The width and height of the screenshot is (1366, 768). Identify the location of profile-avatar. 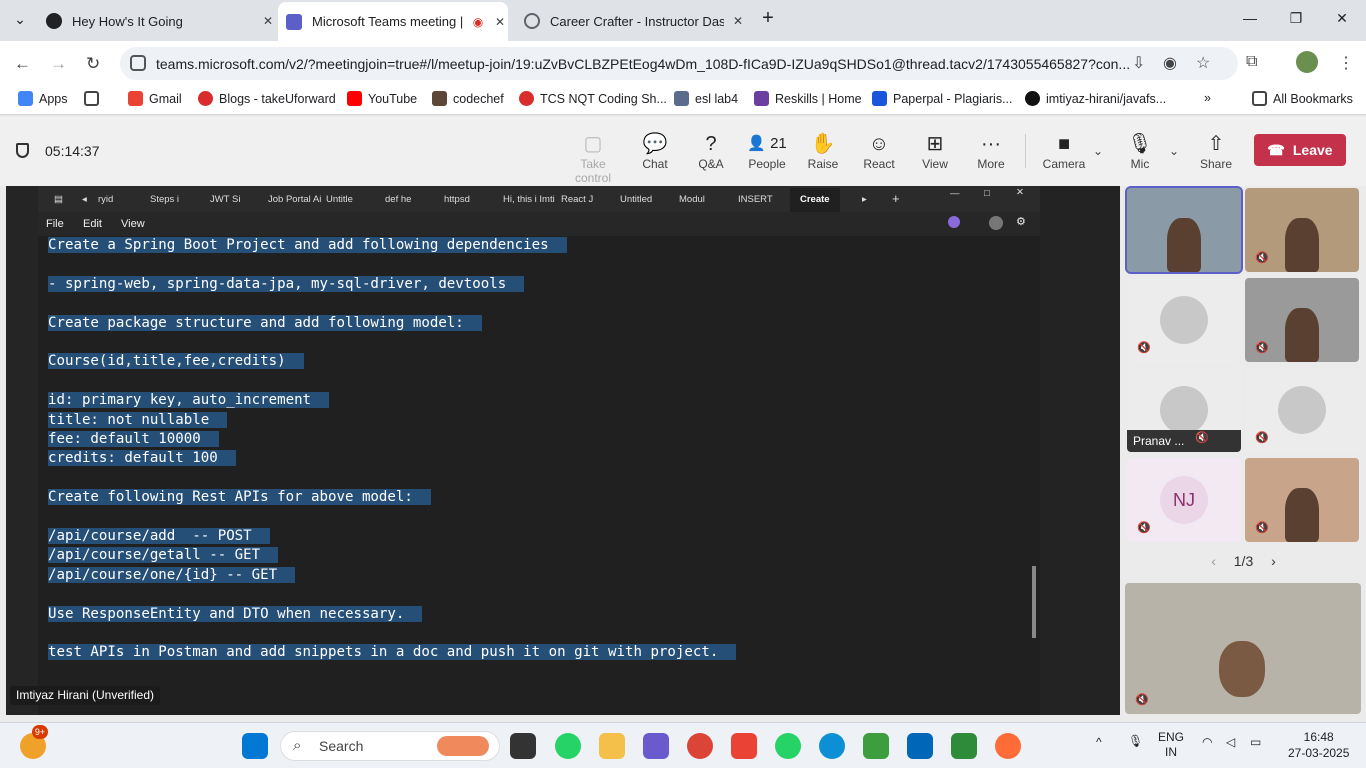
(1307, 62).